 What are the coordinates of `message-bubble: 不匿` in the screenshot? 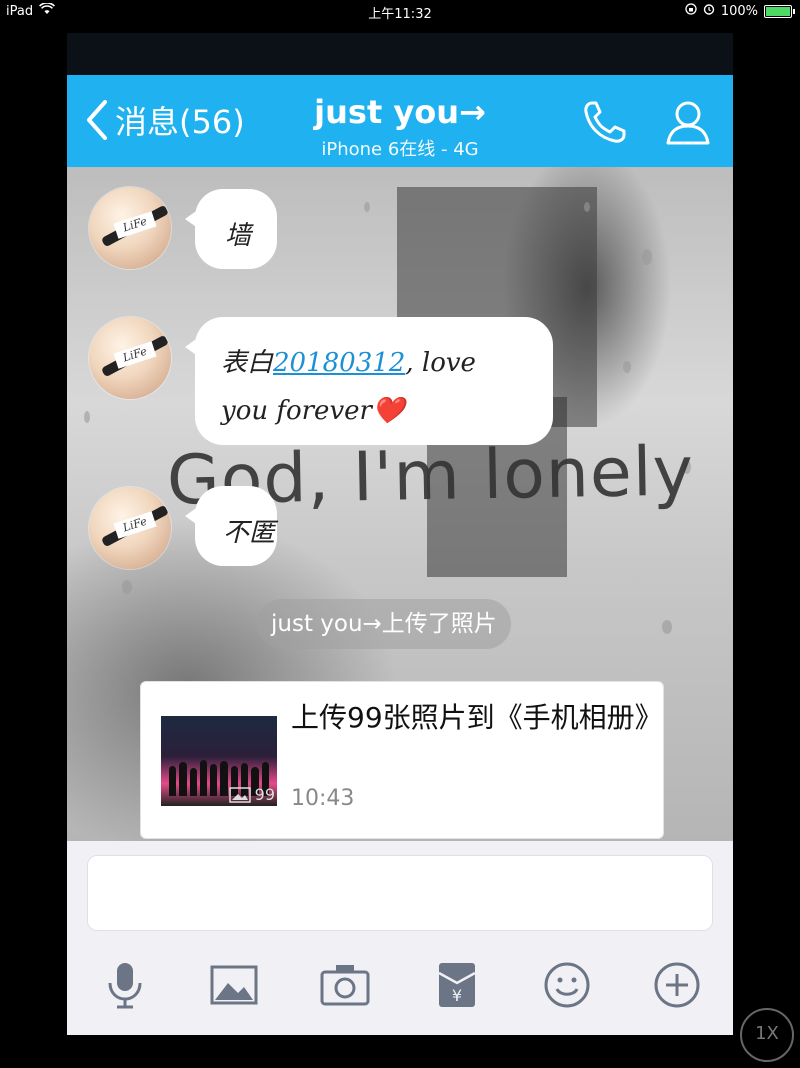 It's located at (231, 526).